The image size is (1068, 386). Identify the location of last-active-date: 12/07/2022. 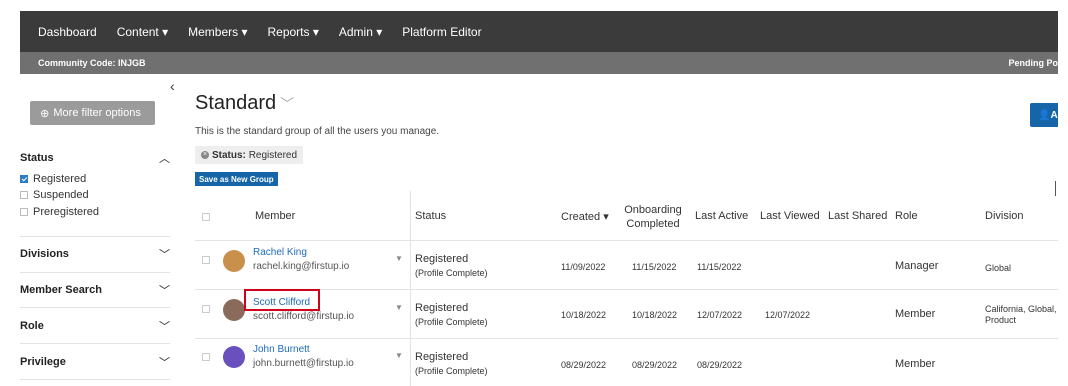
(720, 315).